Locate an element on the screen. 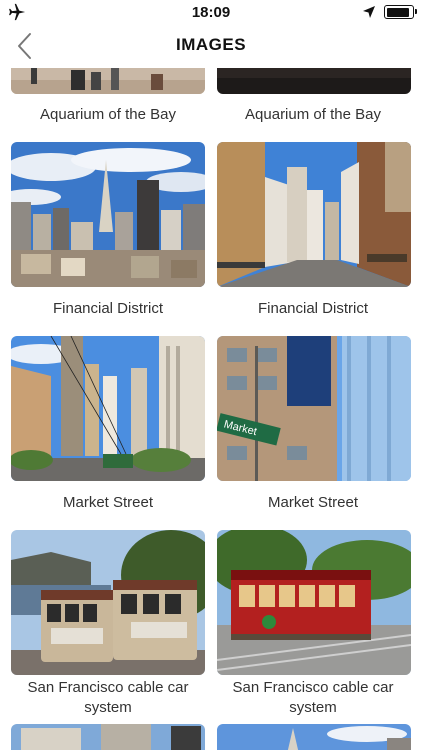 The width and height of the screenshot is (422, 750). financial-district-street-photo is located at coordinates (314, 214).